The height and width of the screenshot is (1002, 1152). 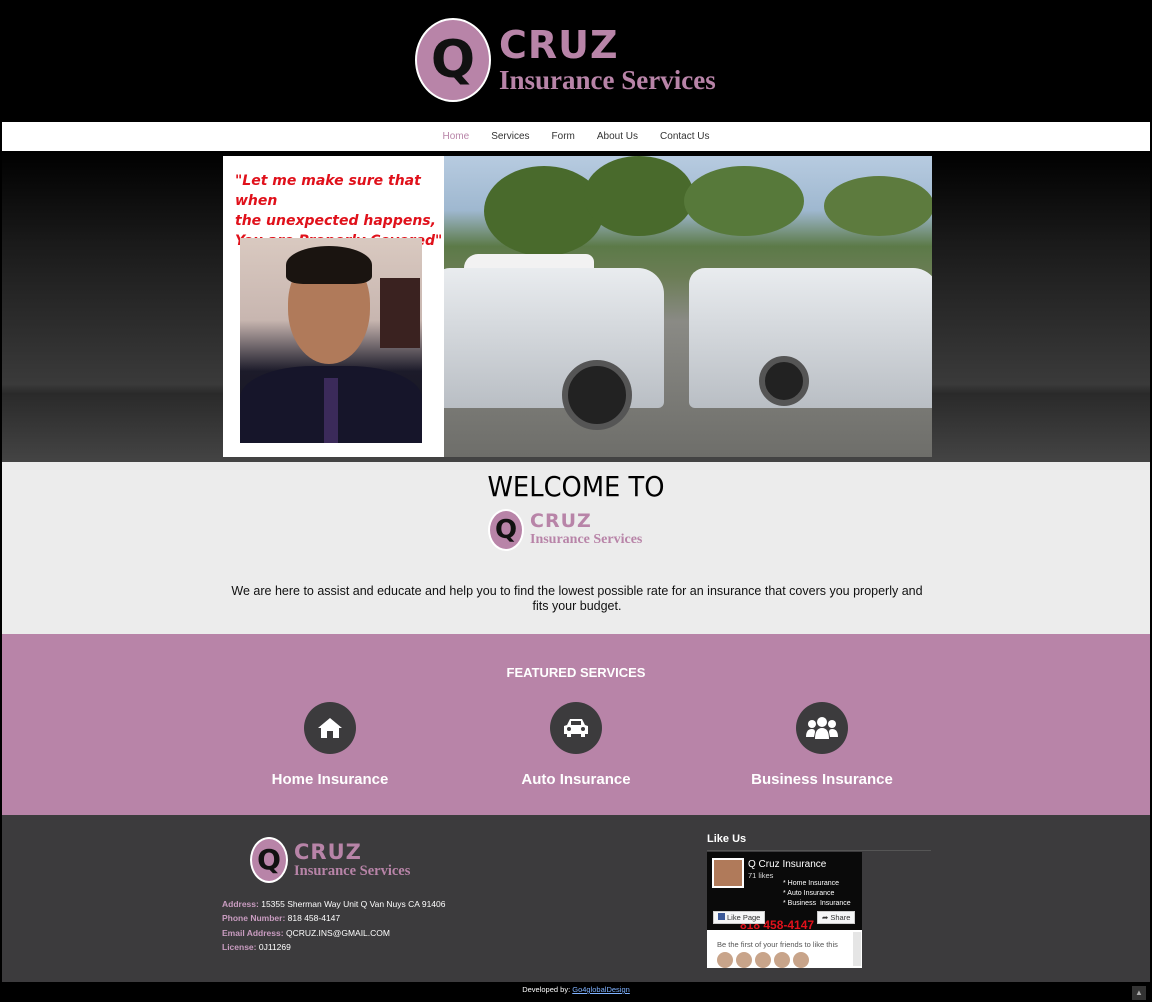 What do you see at coordinates (328, 852) in the screenshot?
I see `footer-logo-brand-name: CRUZ` at bounding box center [328, 852].